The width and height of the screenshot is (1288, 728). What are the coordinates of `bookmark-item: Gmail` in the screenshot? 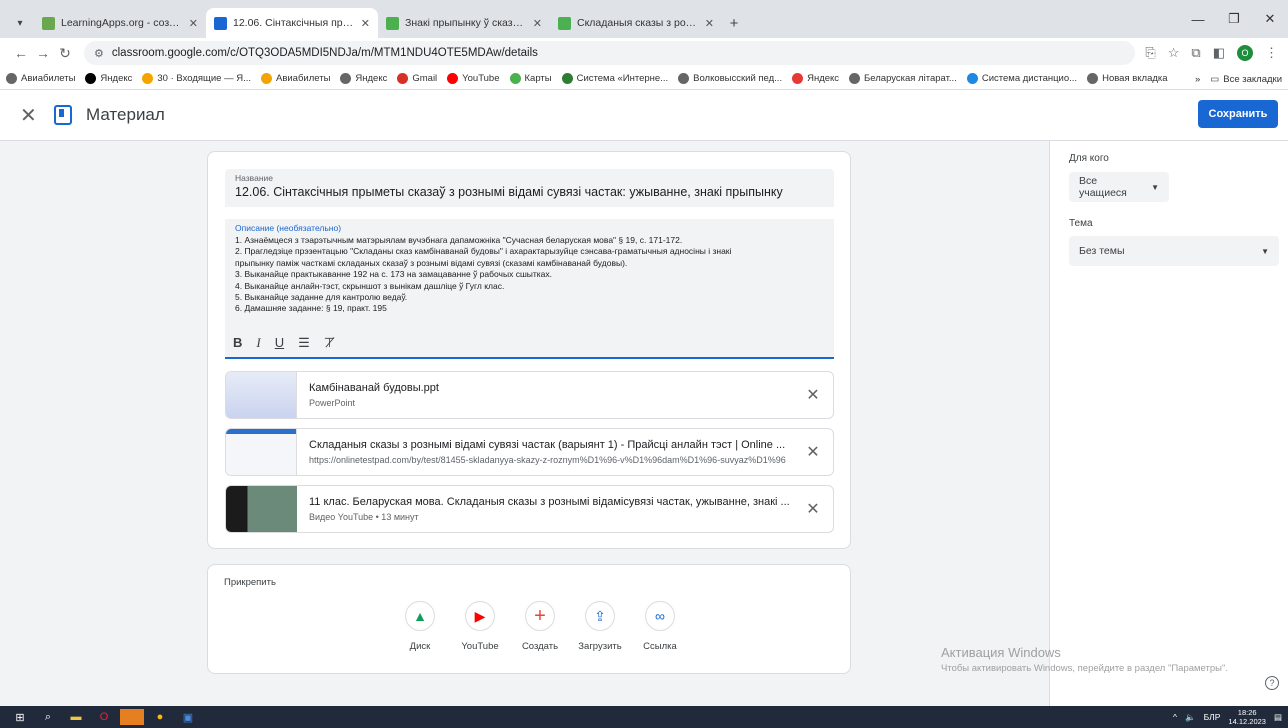 It's located at (417, 78).